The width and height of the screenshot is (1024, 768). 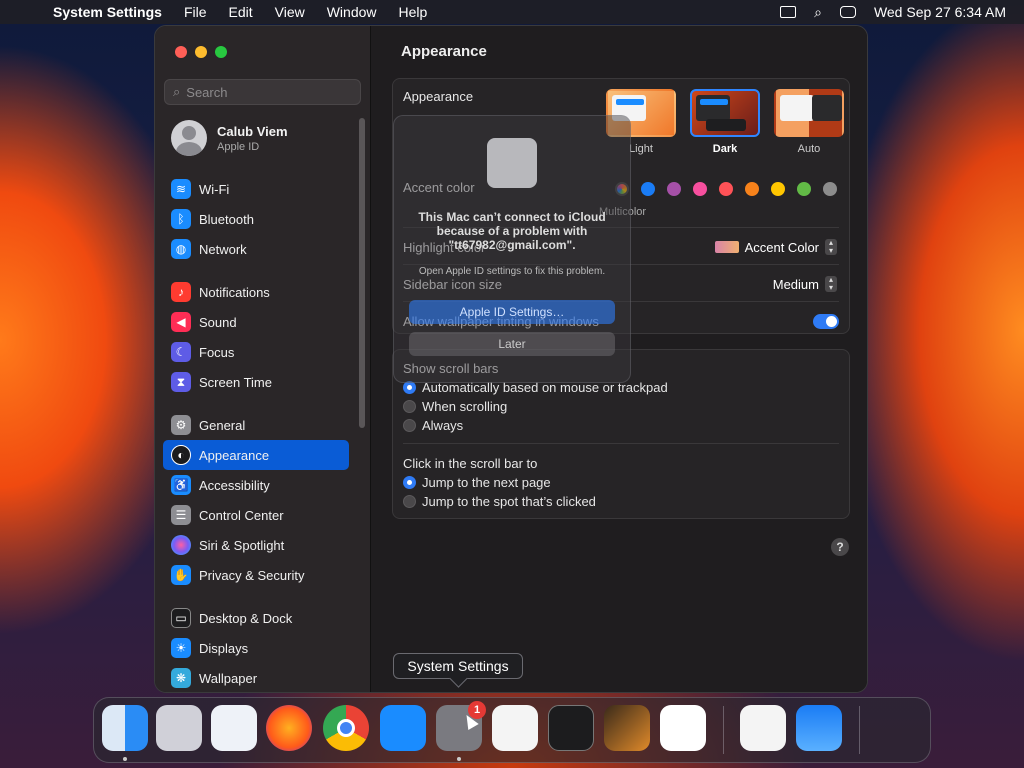 What do you see at coordinates (486, 482) in the screenshot?
I see `radio-label: Jump to the next page` at bounding box center [486, 482].